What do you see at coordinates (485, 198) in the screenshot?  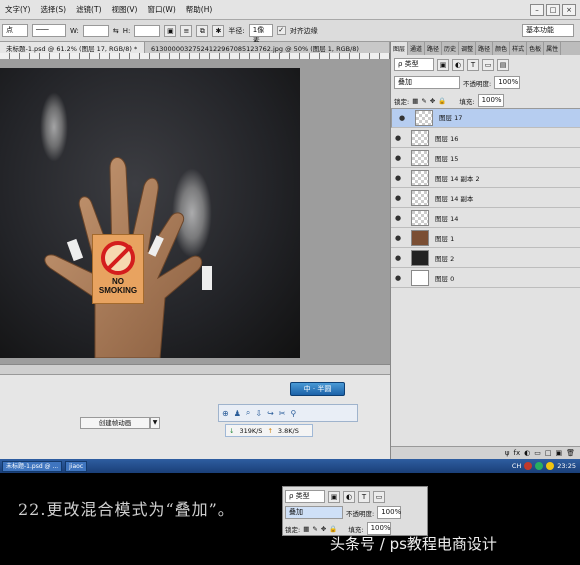 I see `layer-row: ● 图层 14 副本` at bounding box center [485, 198].